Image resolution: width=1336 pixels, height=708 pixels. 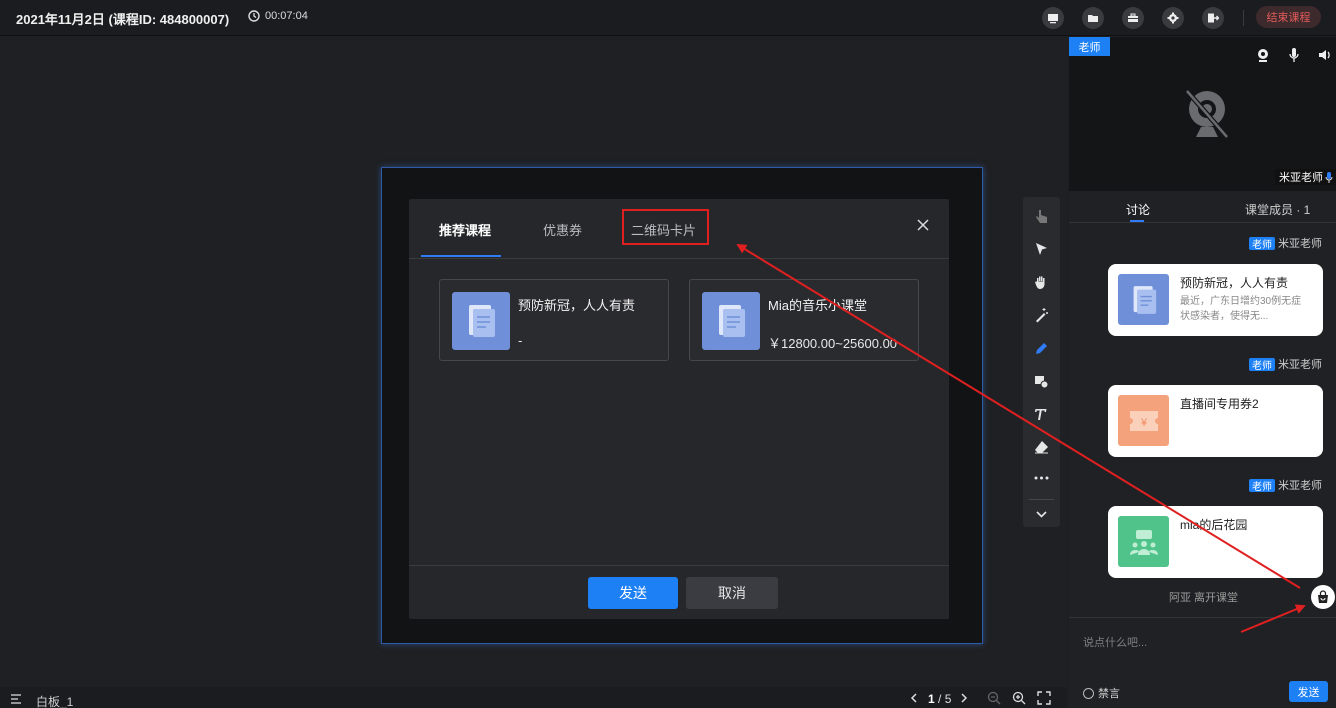 I want to click on grab-hand-icon, so click(x=1041, y=282).